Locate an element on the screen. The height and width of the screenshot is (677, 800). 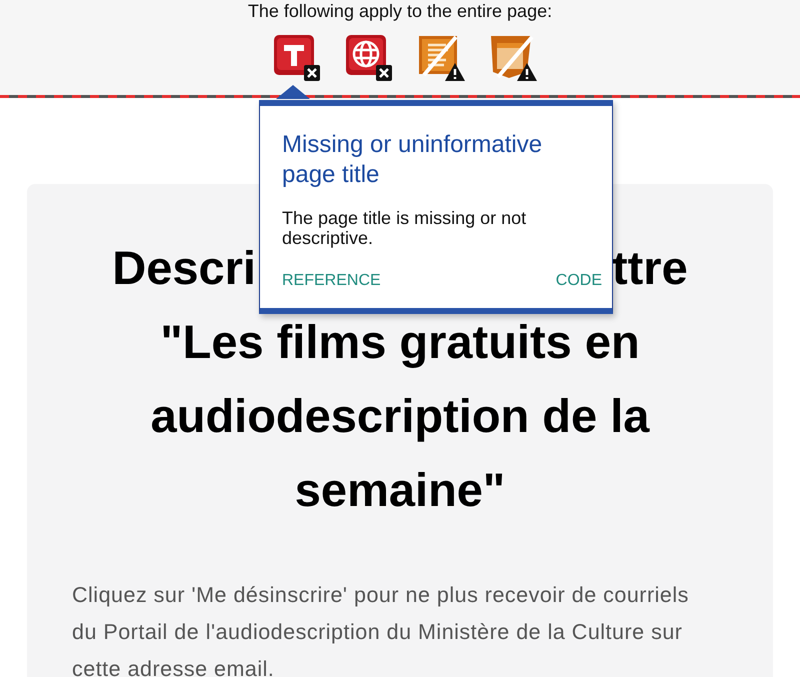
popup-link: REFERENCE is located at coordinates (331, 281).